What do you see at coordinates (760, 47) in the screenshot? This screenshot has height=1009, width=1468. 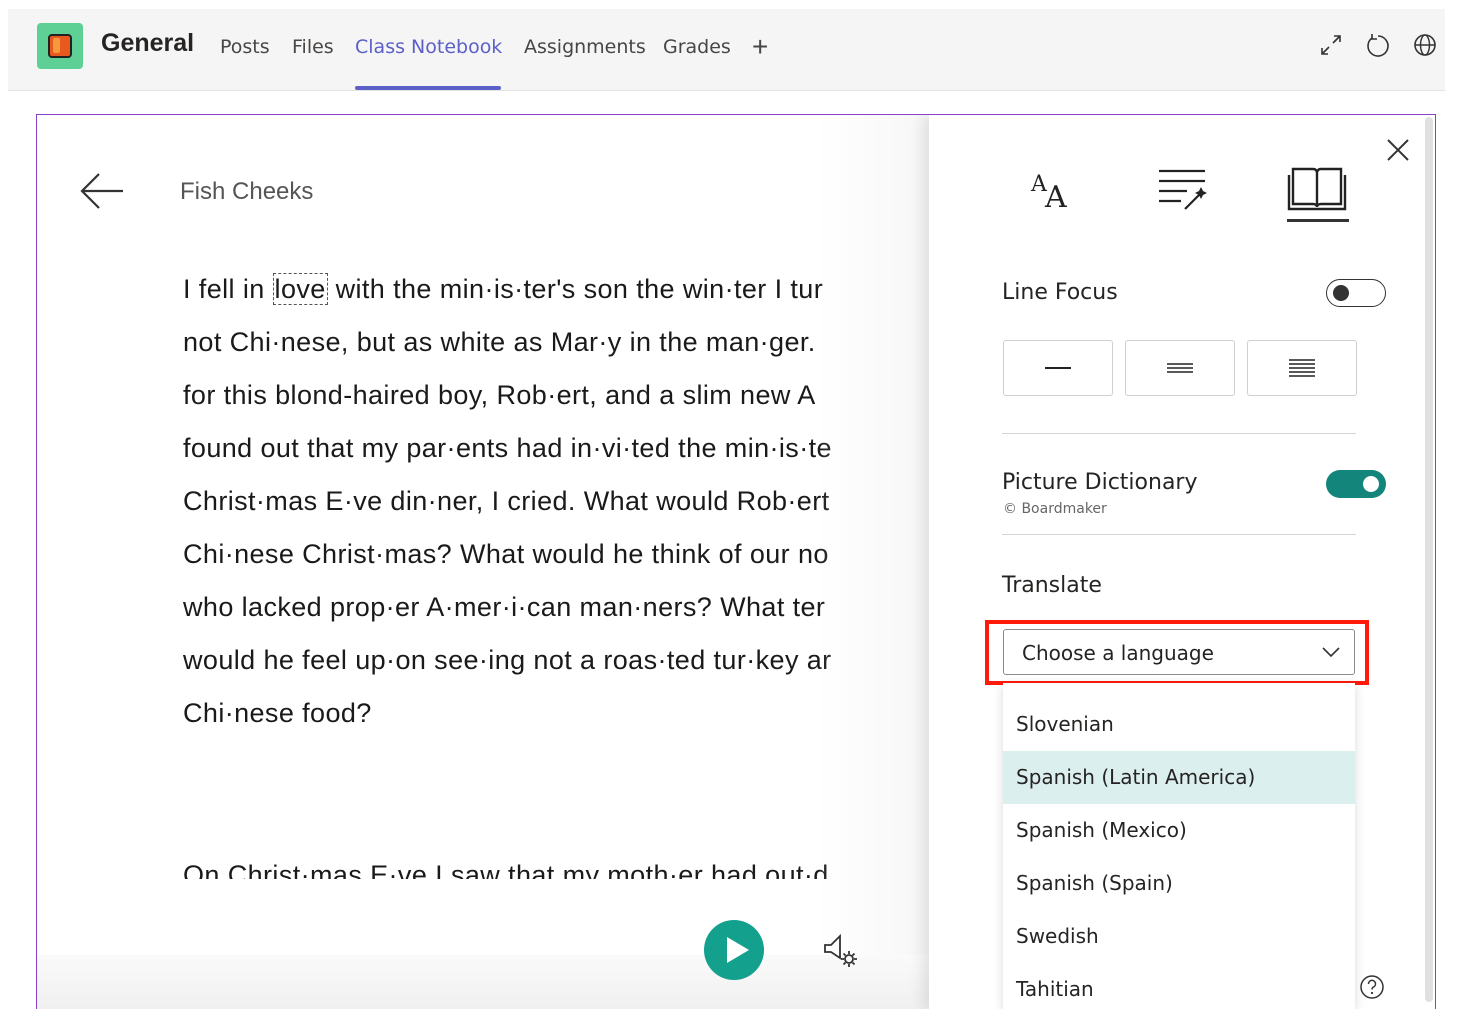 I see `add-tab-button: +` at bounding box center [760, 47].